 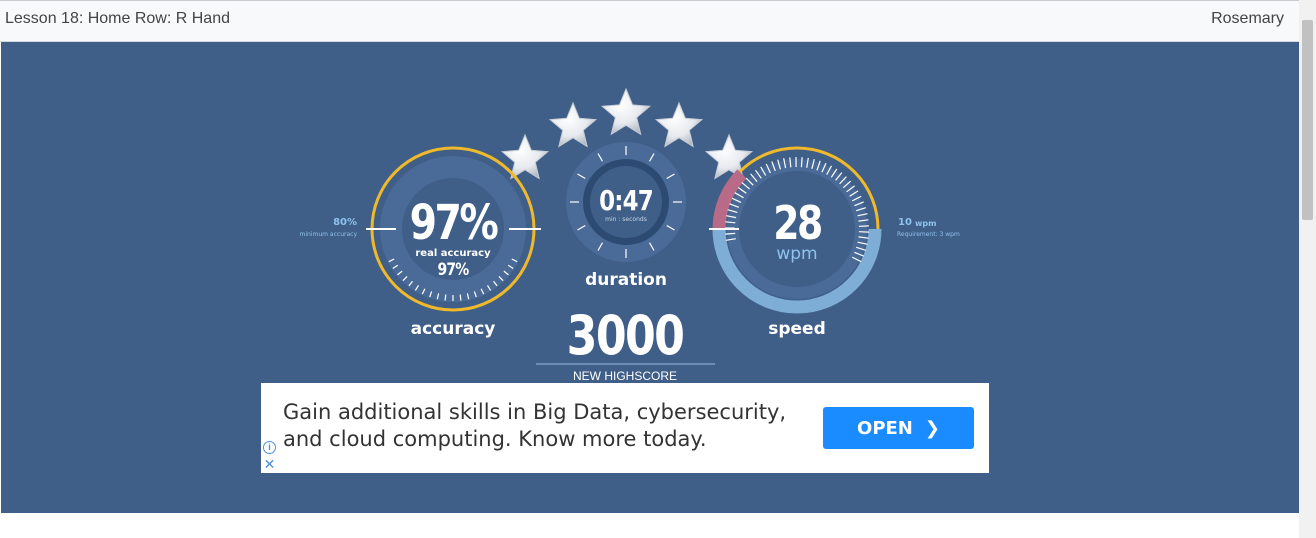 I want to click on accuracy-sub-label: real accuracy, so click(x=453, y=253).